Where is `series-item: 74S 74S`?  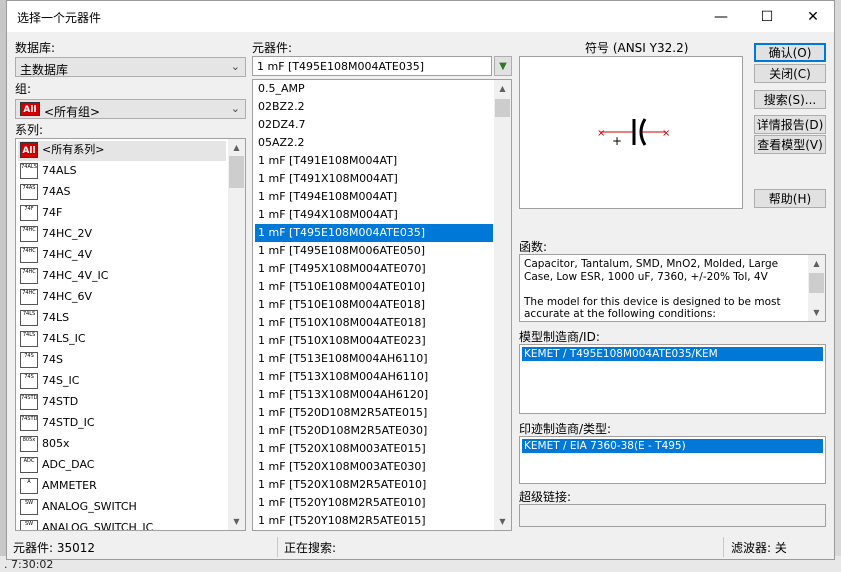
series-item: 74S 74S is located at coordinates (122, 361).